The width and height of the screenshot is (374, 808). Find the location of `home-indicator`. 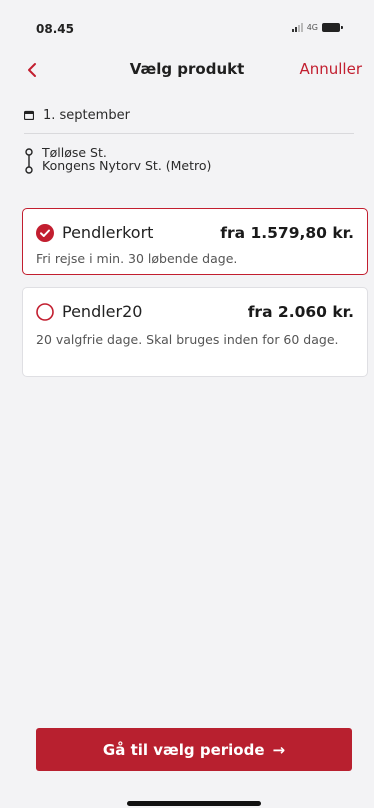

home-indicator is located at coordinates (194, 803).